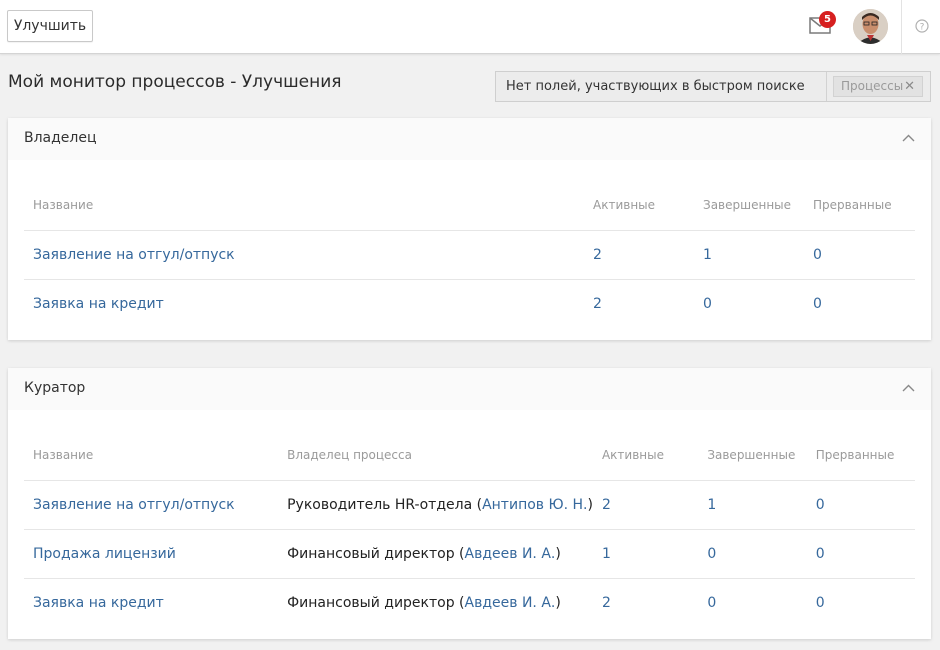 This screenshot has height=650, width=940. I want to click on question-circle-icon: ?, so click(922, 26).